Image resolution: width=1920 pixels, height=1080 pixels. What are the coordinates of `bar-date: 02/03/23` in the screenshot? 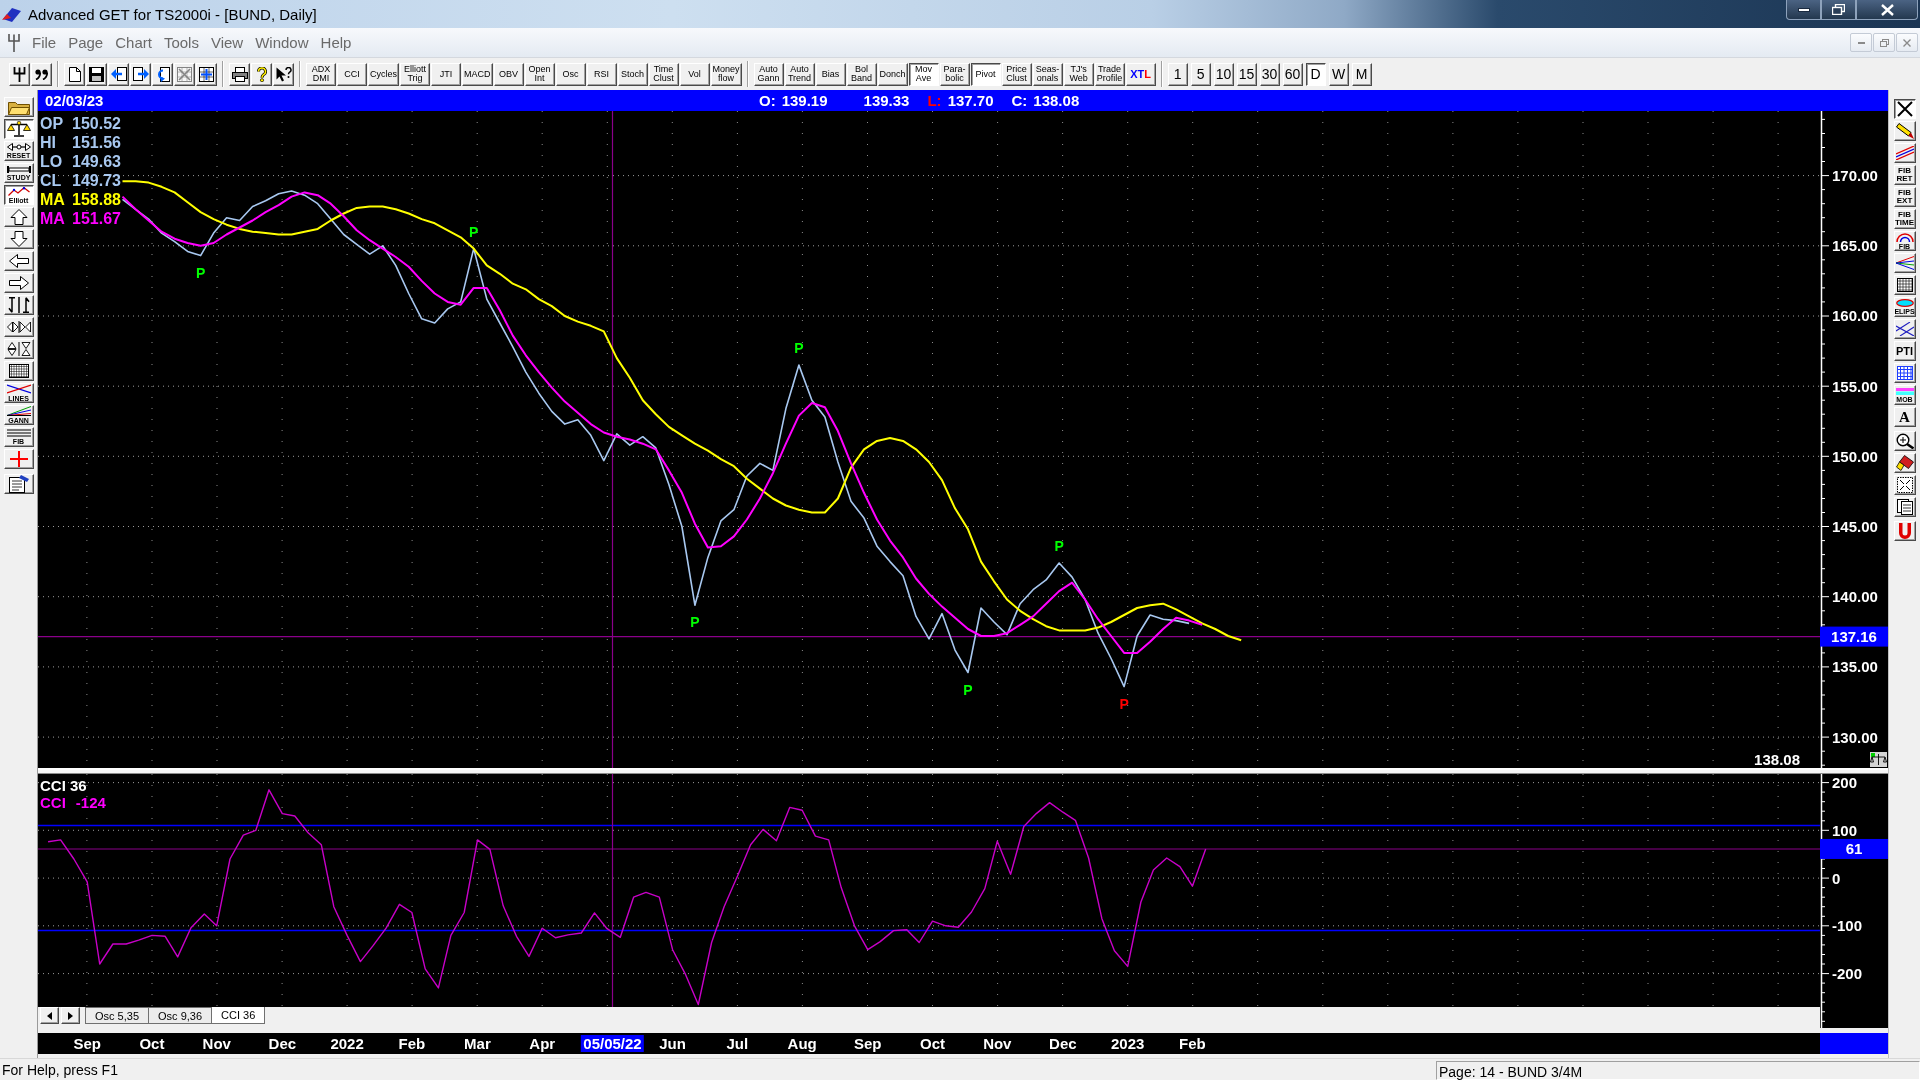 It's located at (74, 100).